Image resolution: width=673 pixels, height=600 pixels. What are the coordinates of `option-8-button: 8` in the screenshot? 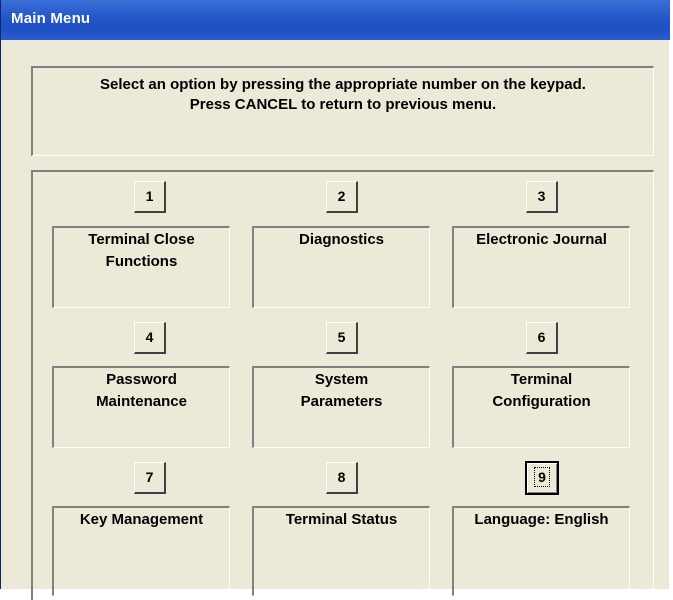 It's located at (342, 478).